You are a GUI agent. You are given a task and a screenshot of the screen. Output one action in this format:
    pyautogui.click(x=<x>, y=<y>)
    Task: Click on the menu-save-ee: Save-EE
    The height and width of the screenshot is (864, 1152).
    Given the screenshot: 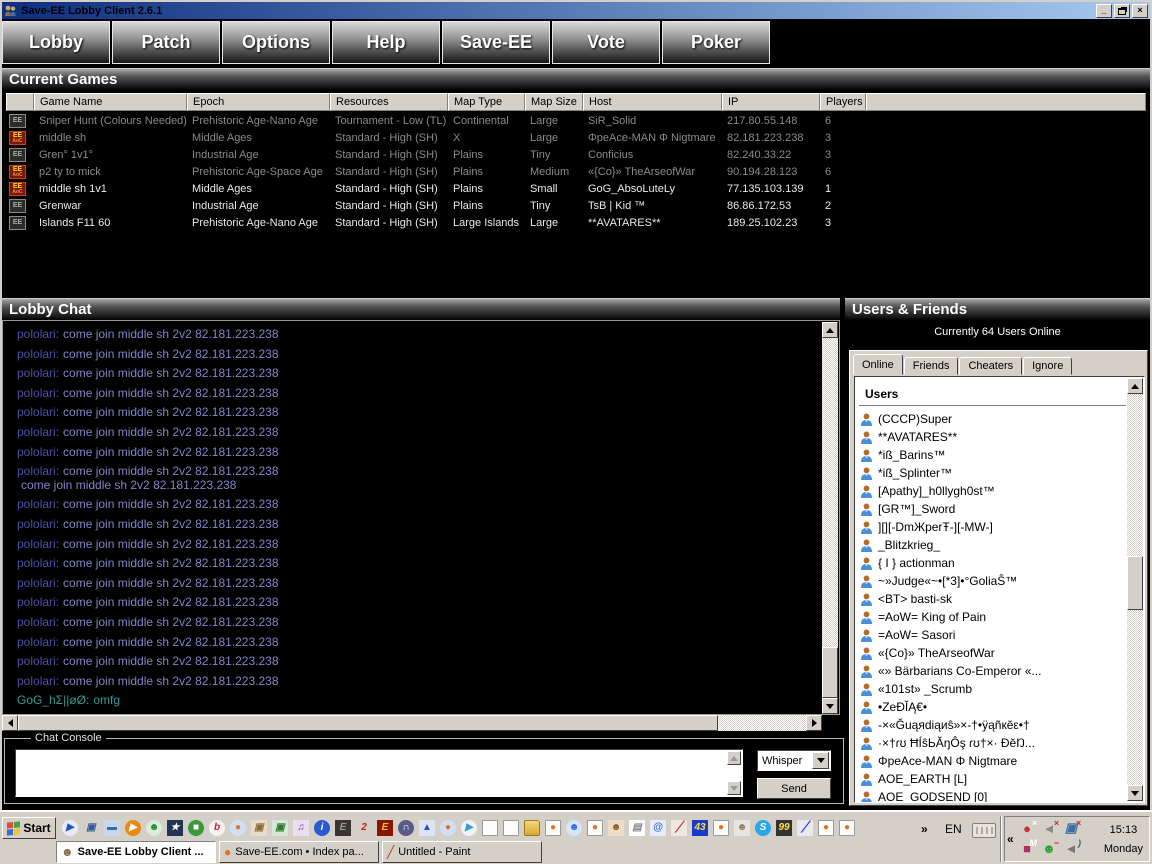 What is the action you would take?
    pyautogui.click(x=496, y=42)
    